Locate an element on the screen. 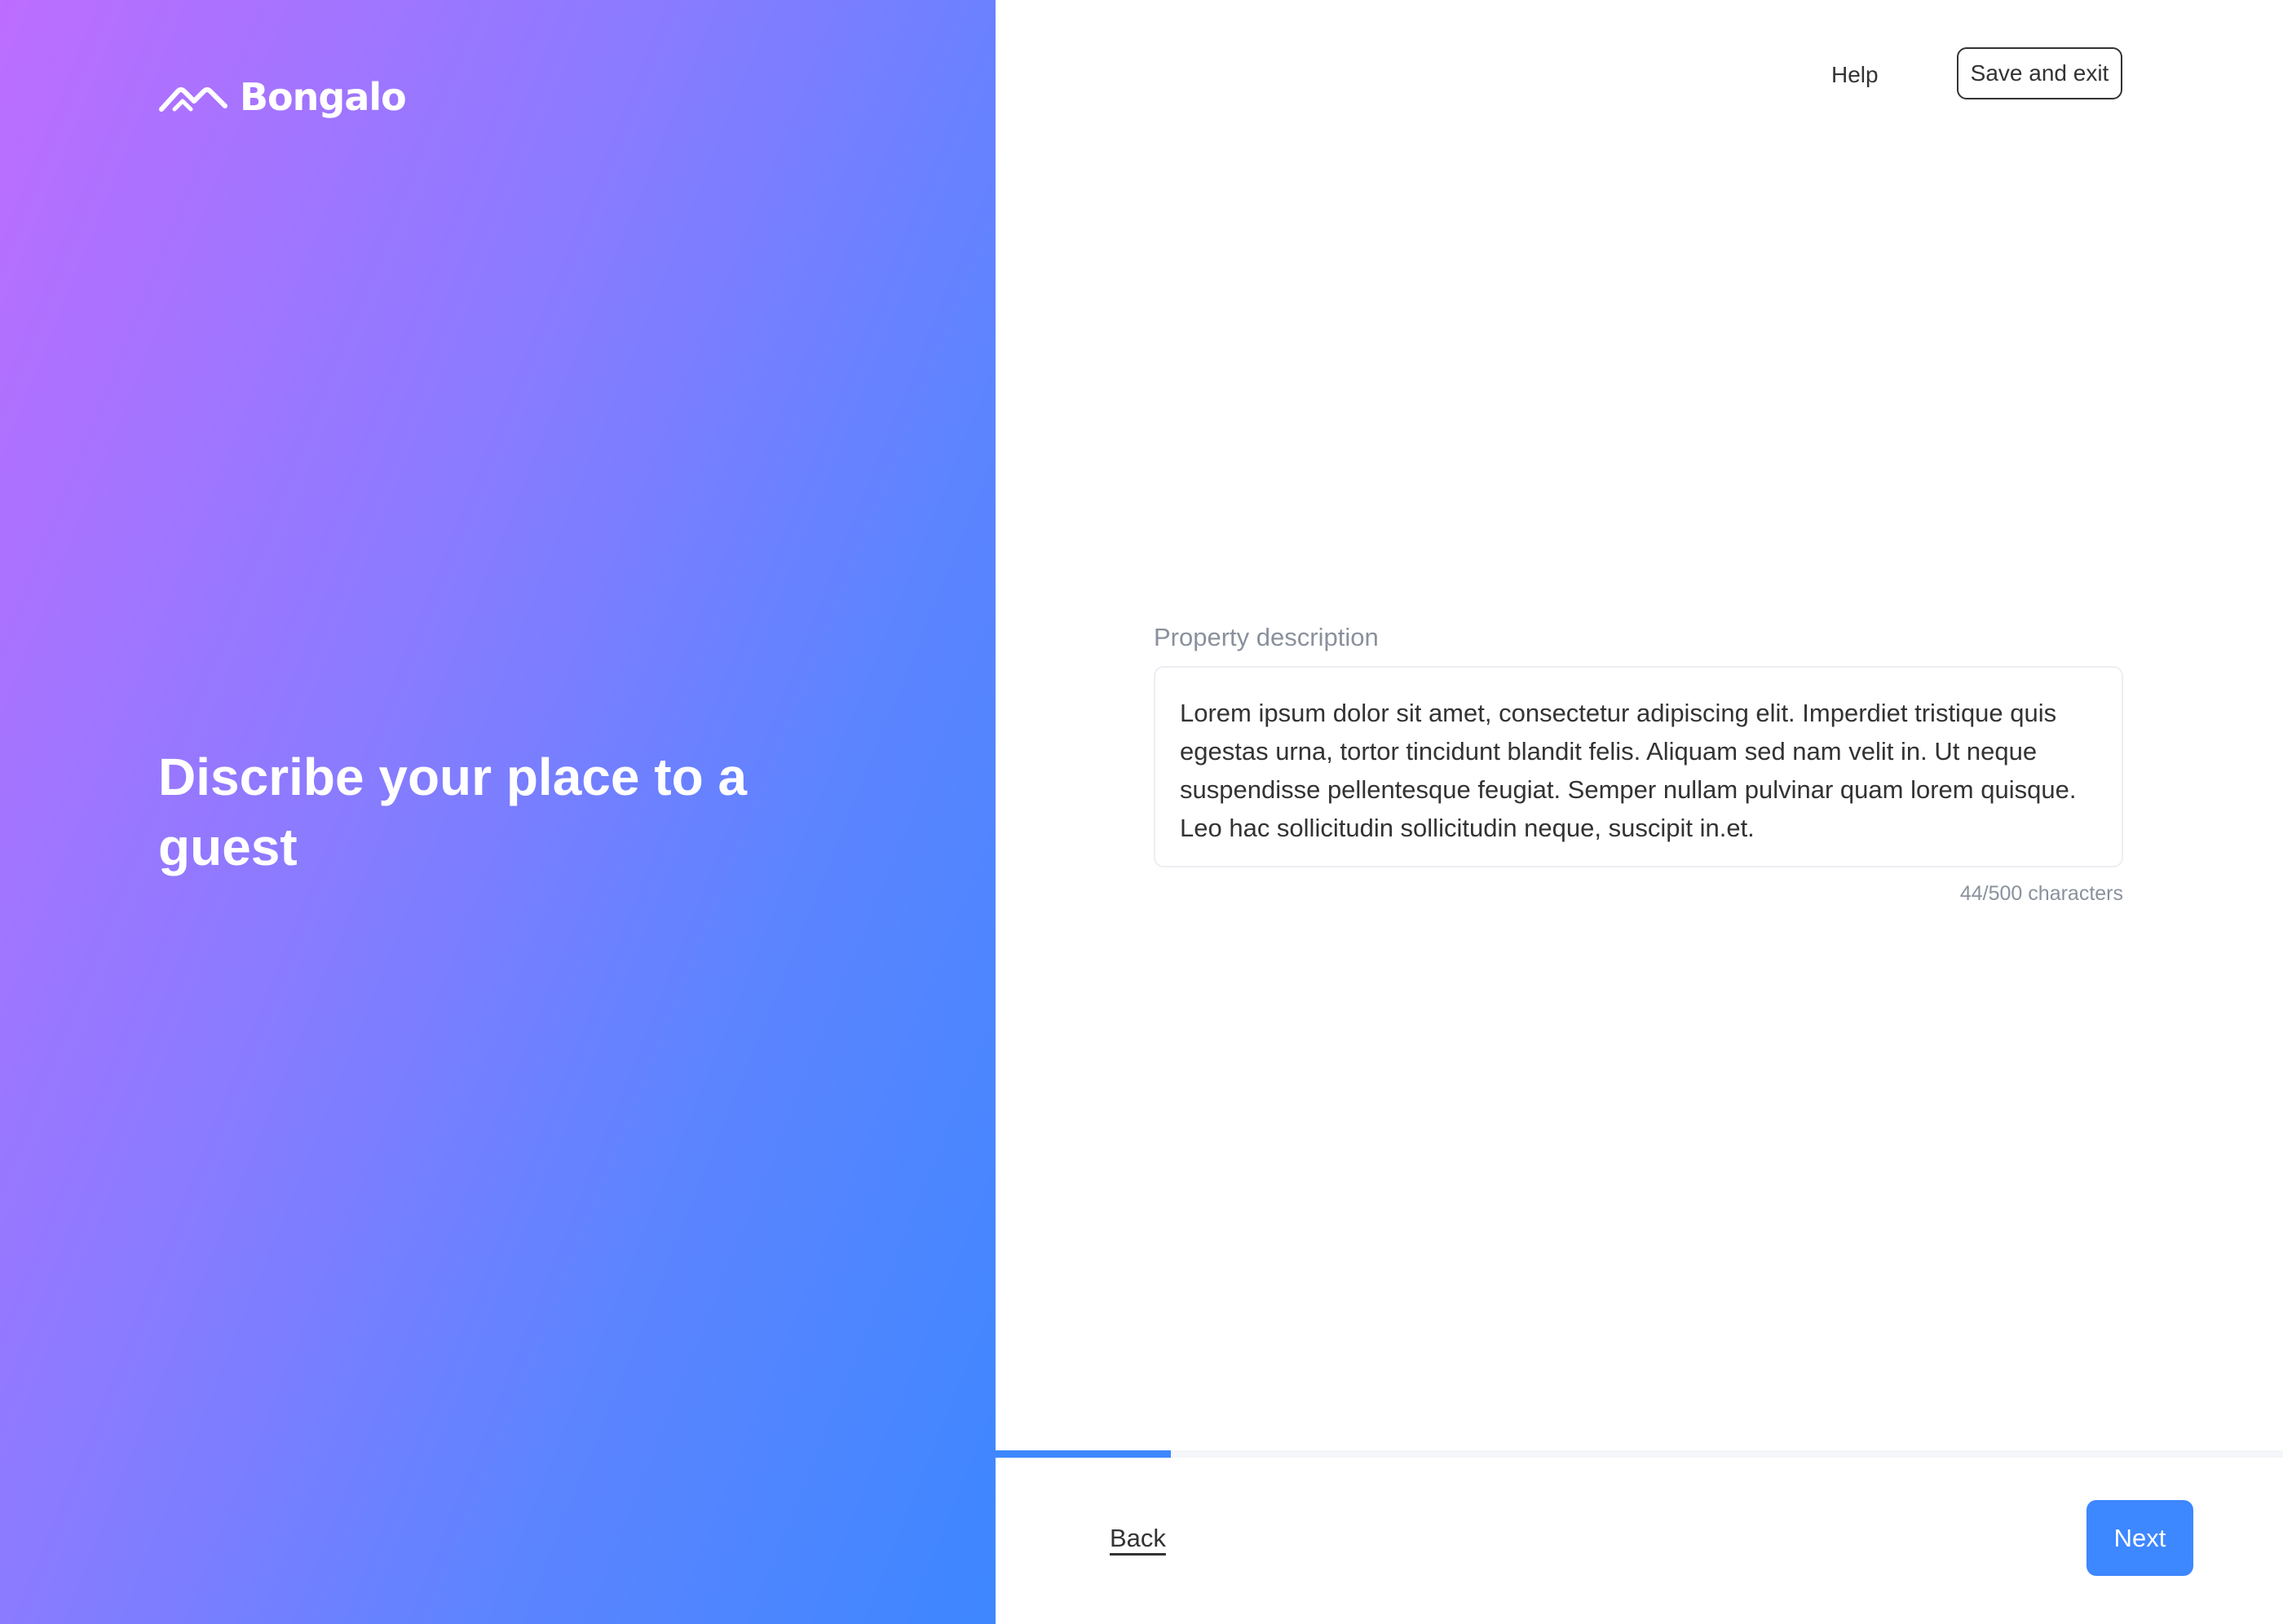  property-description-label: Property description is located at coordinates (1266, 637).